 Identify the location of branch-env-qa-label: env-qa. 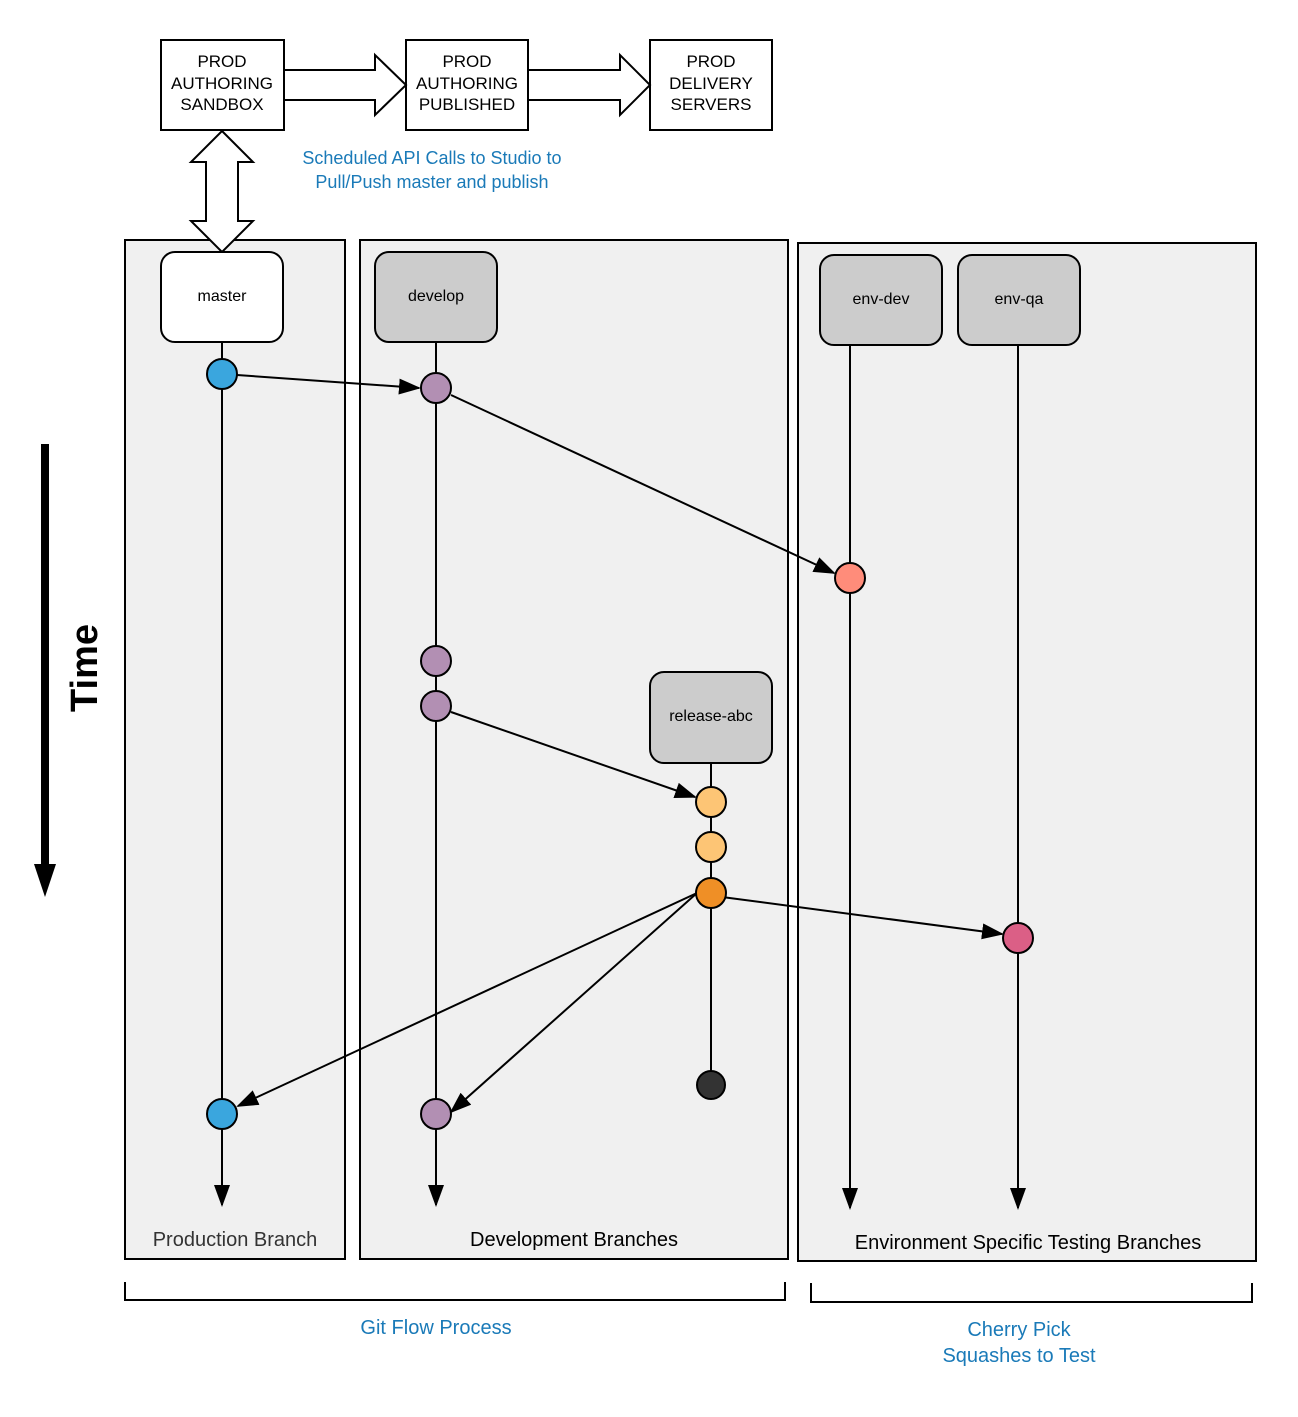
(1019, 299).